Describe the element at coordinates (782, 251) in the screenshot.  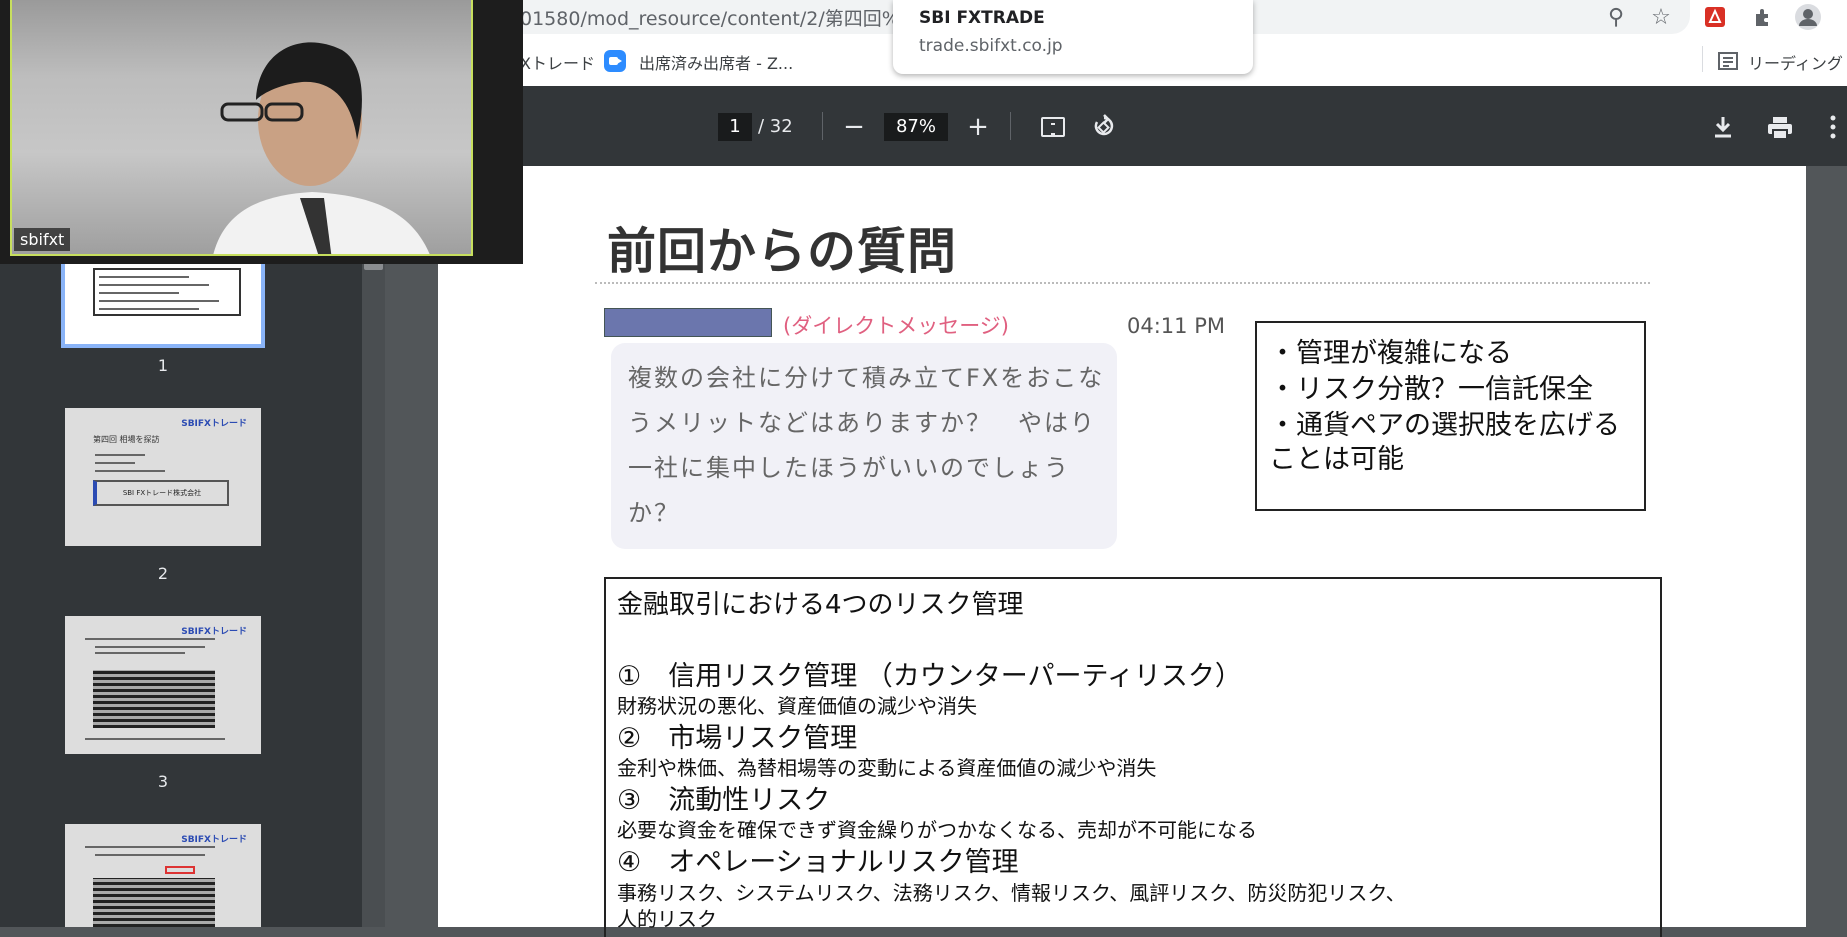
I see `slide-title: 前回からの質問` at that location.